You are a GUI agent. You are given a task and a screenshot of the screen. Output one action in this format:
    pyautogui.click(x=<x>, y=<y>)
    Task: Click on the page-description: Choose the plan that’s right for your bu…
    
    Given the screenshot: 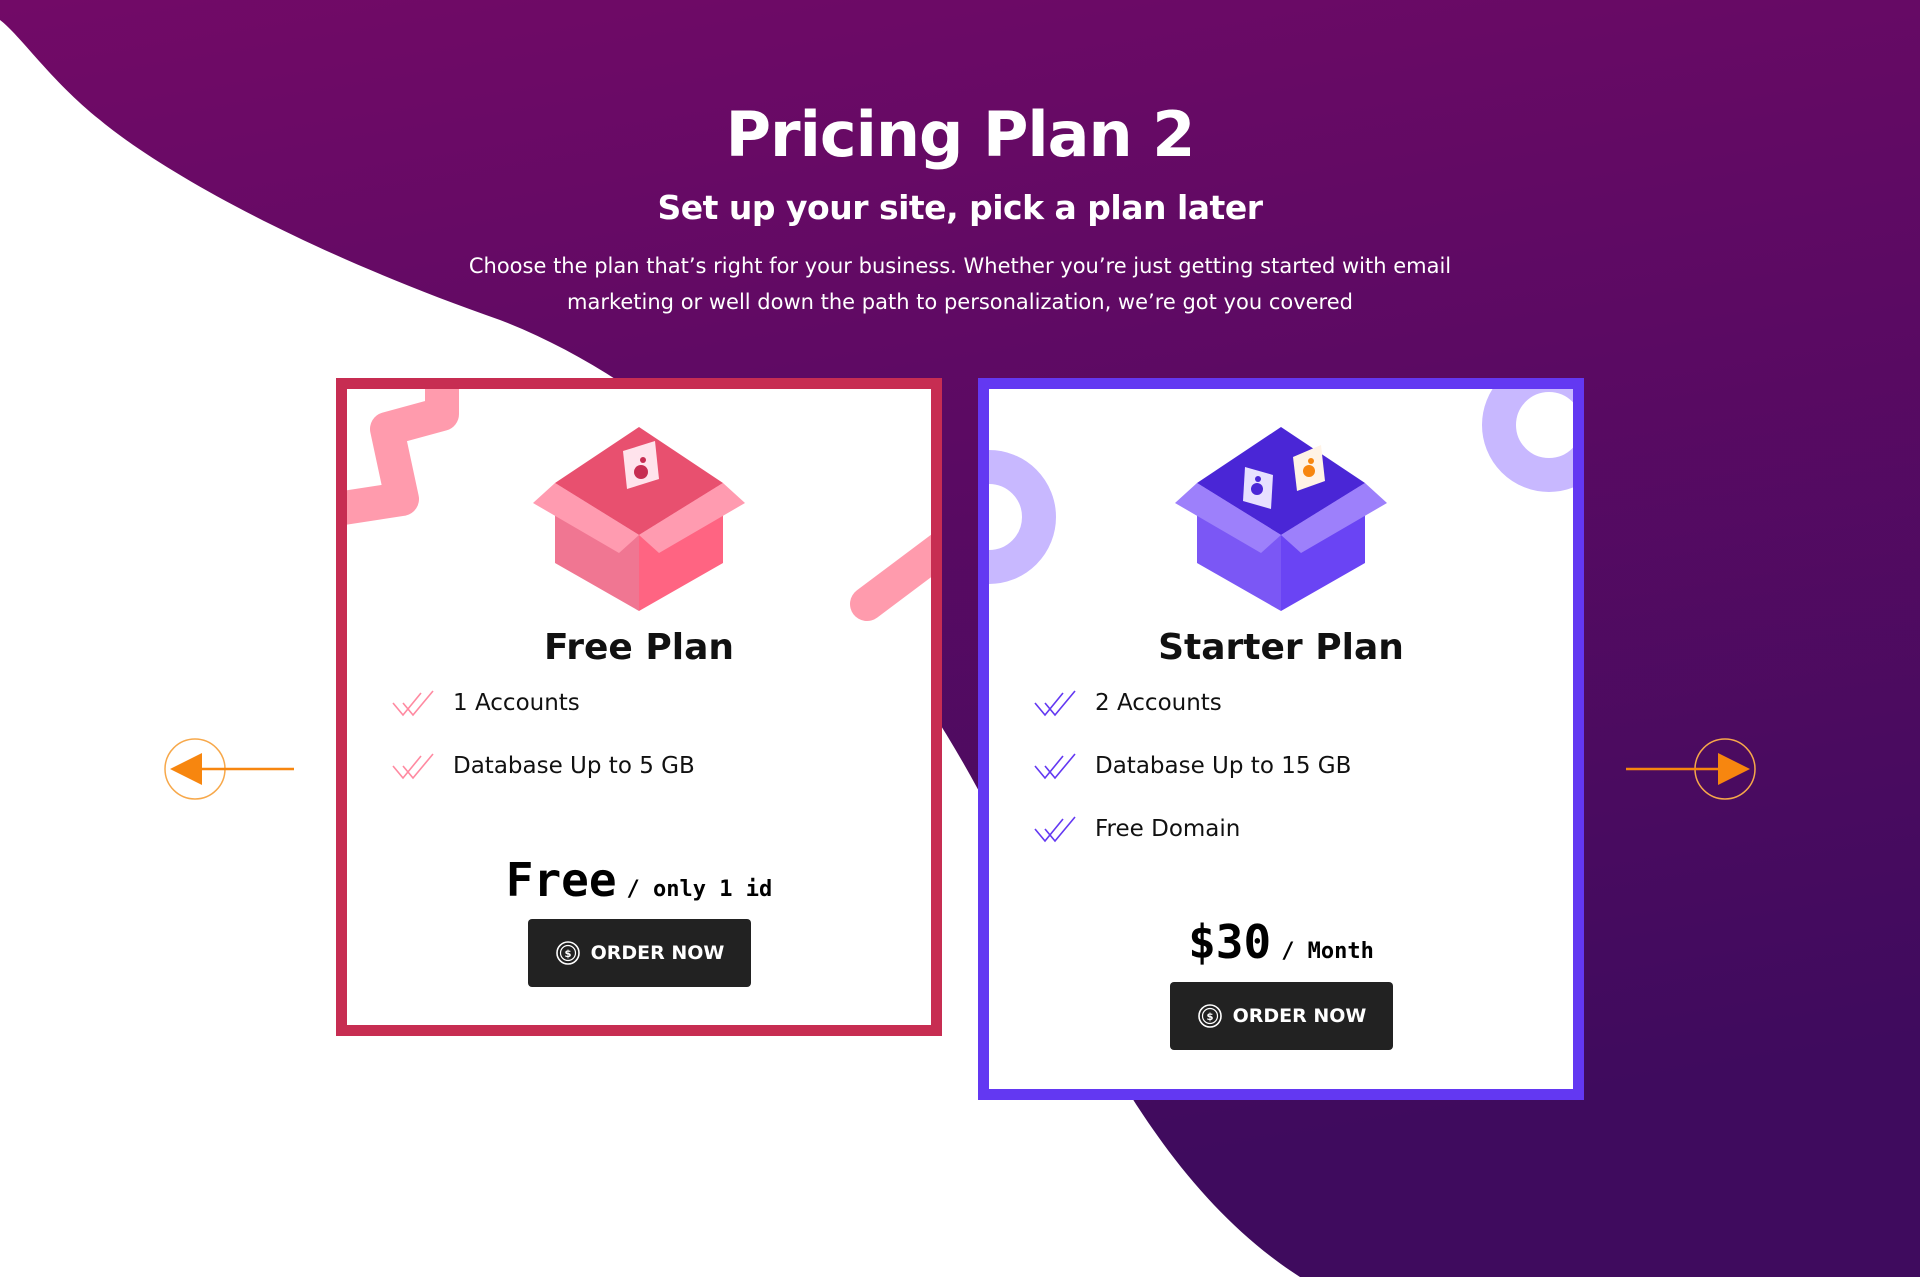 What is the action you would take?
    pyautogui.click(x=960, y=284)
    